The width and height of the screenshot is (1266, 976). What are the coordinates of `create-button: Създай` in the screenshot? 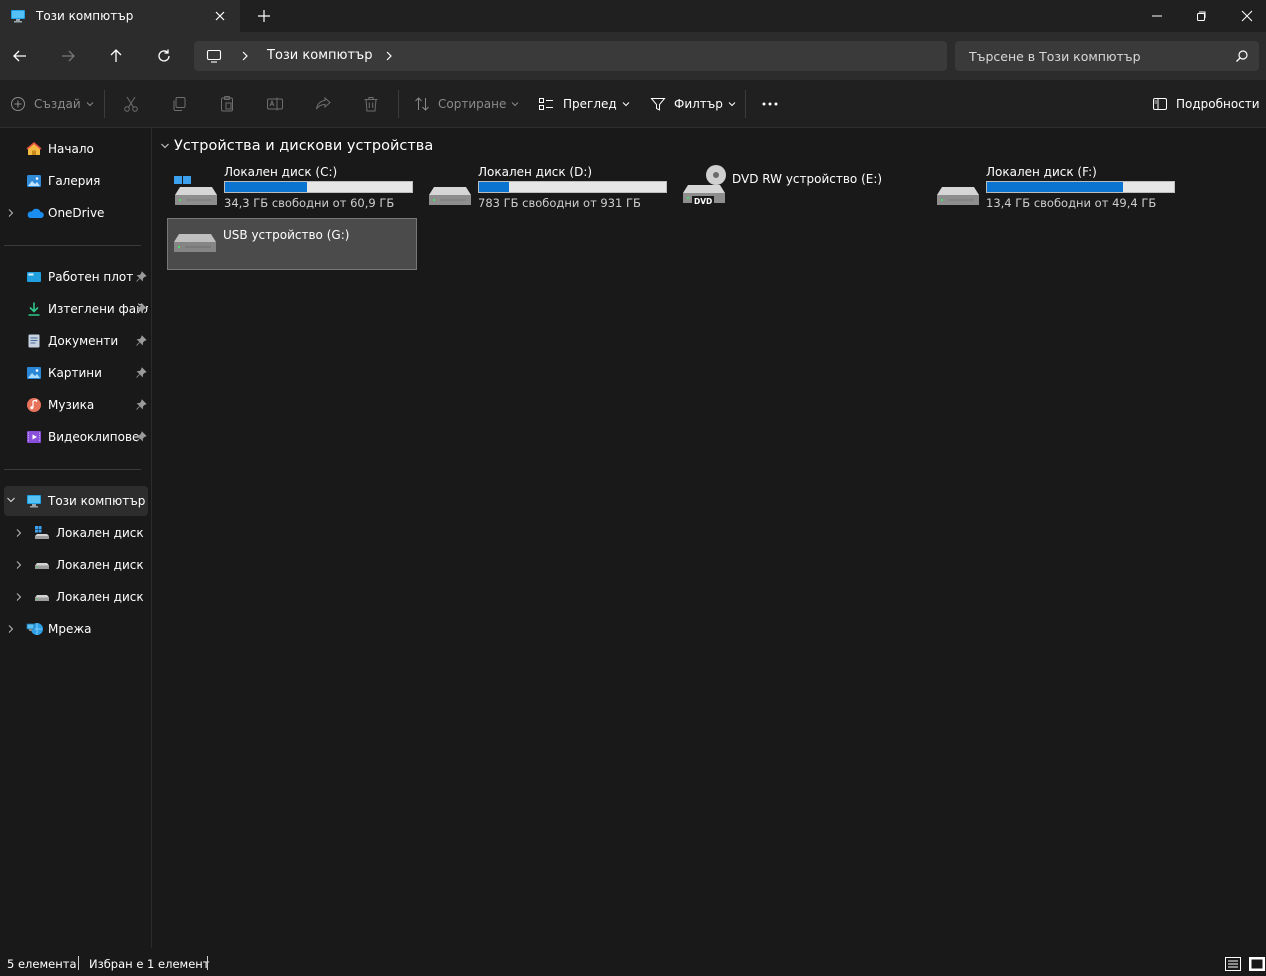 It's located at (52, 104).